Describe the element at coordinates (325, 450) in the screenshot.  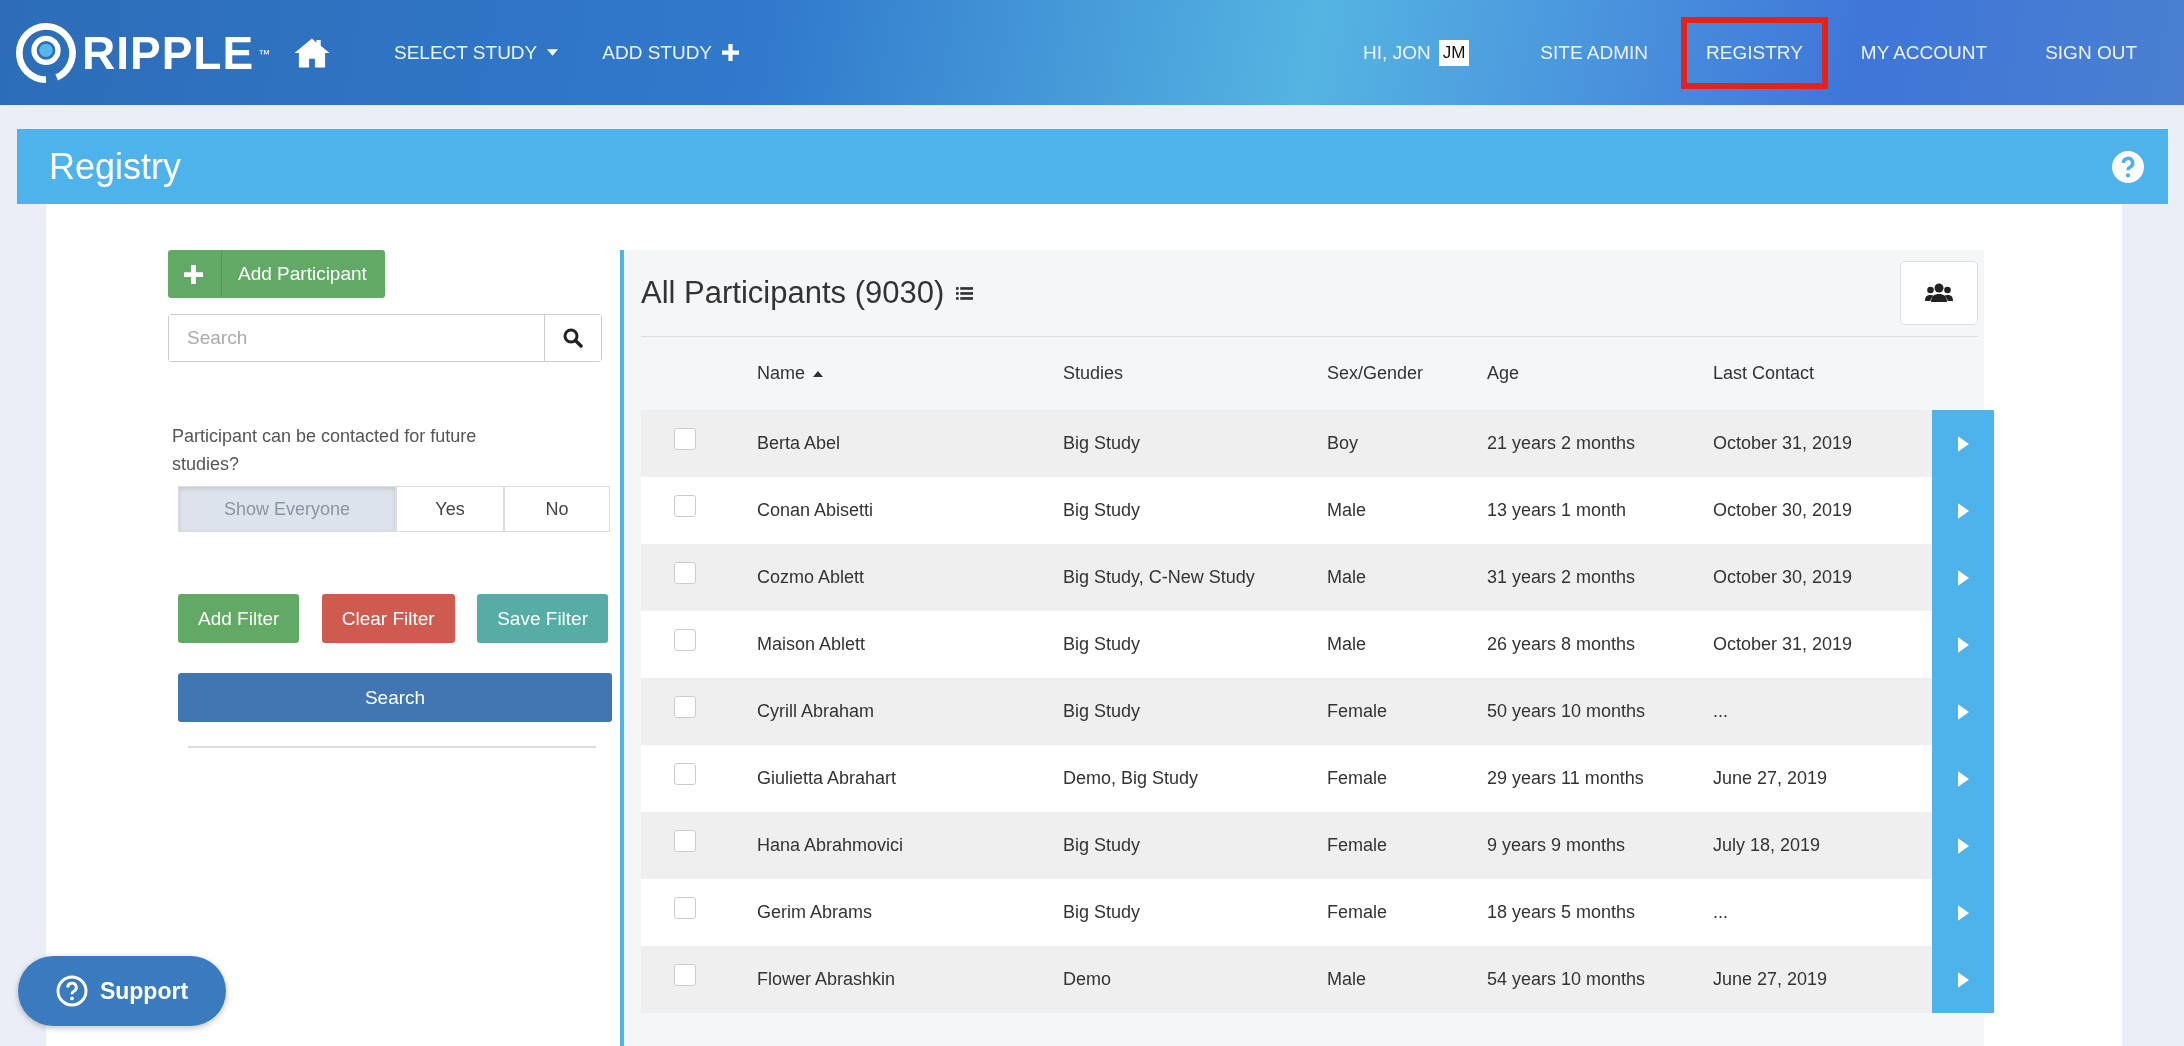
I see `contact-question: Participant can be contacted for future studies?` at that location.